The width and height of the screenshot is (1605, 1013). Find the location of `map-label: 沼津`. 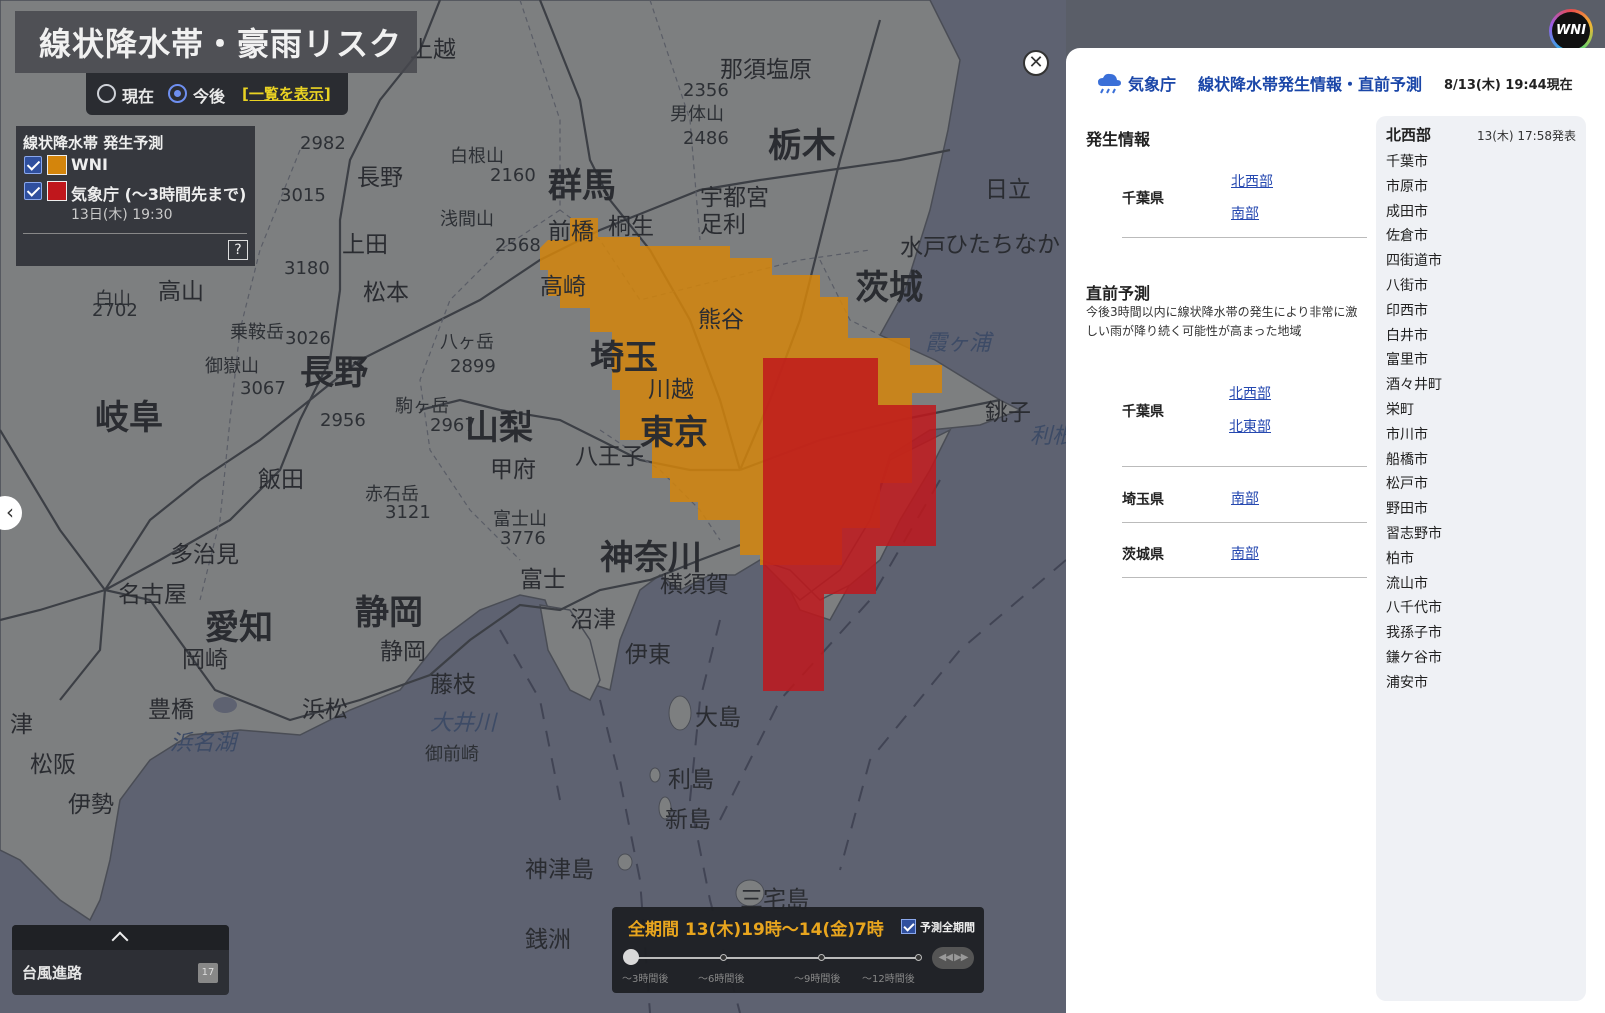

map-label: 沼津 is located at coordinates (593, 620).